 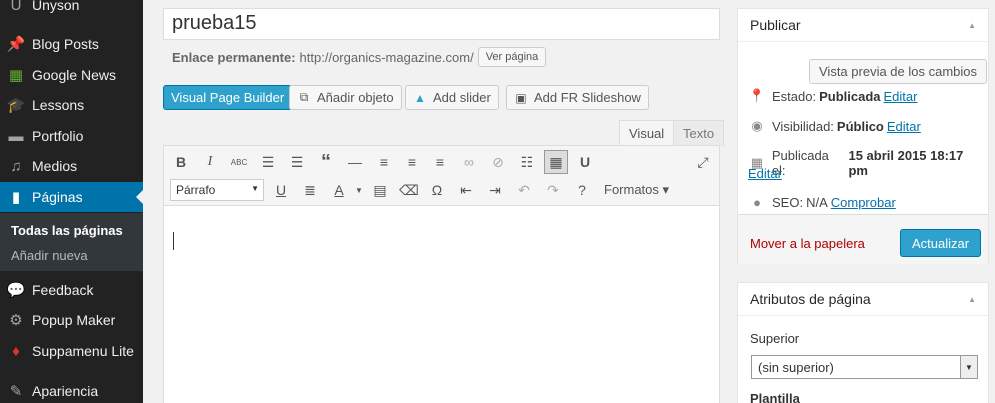 What do you see at coordinates (440, 162) in the screenshot?
I see `align-right-icon: ≡` at bounding box center [440, 162].